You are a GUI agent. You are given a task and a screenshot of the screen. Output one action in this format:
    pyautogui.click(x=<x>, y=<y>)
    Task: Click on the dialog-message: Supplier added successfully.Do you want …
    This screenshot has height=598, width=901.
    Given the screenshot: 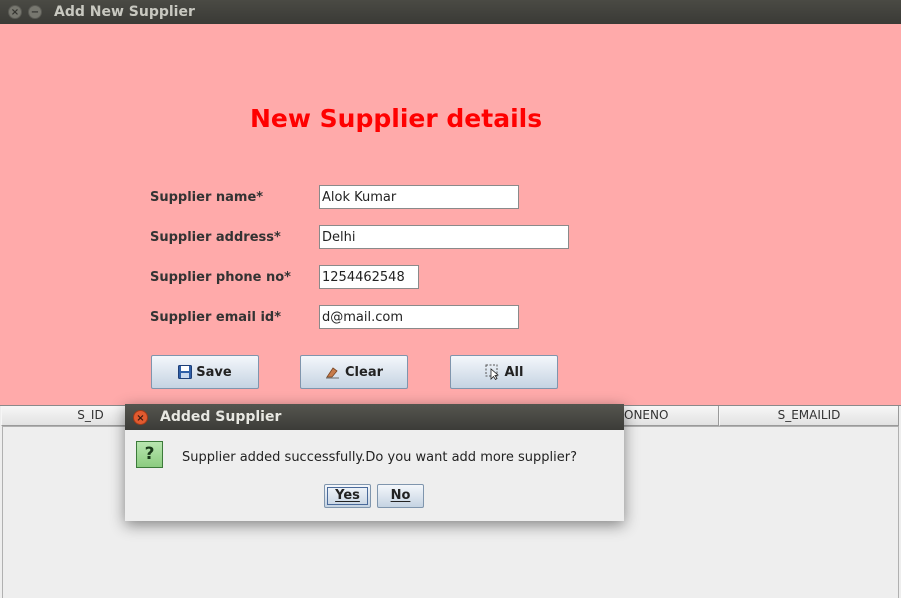 What is the action you would take?
    pyautogui.click(x=379, y=457)
    